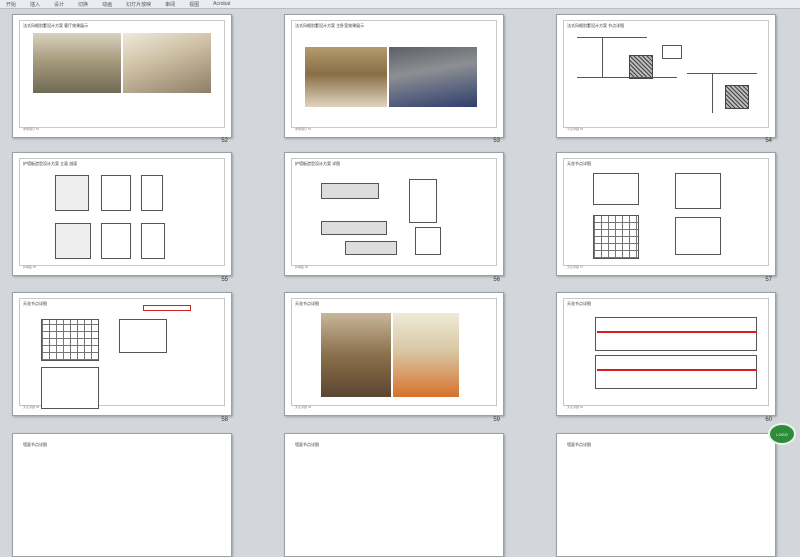 The width and height of the screenshot is (800, 557). I want to click on logo-text: LOGO, so click(782, 434).